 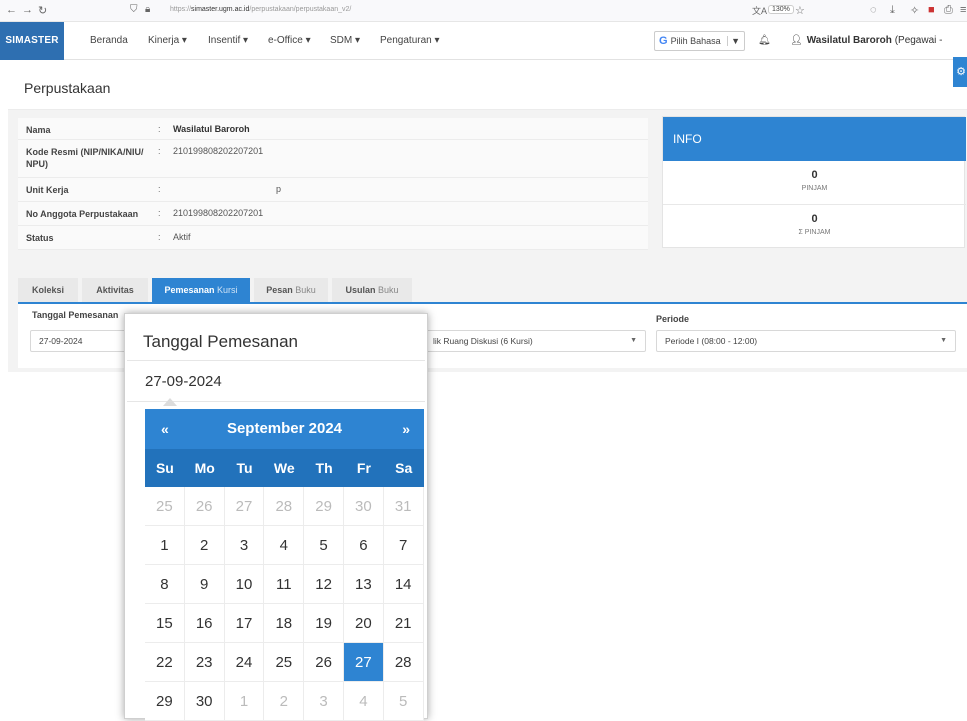 What do you see at coordinates (764, 41) in the screenshot?
I see `bell-icon: 🔔︎` at bounding box center [764, 41].